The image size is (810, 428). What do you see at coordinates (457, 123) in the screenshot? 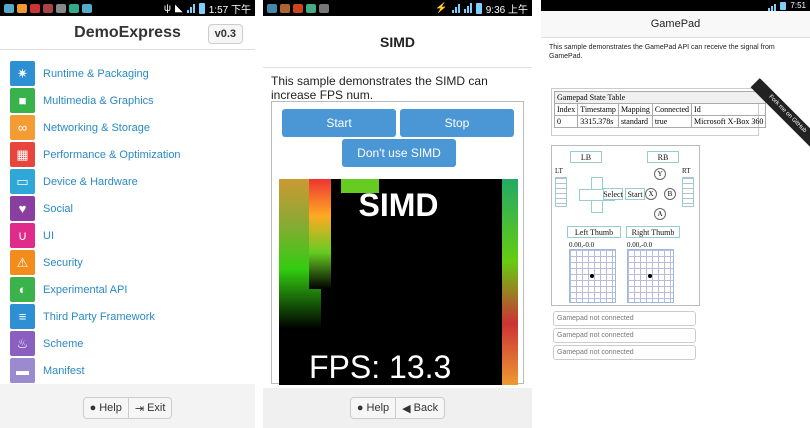
I see `stop-button: Stop` at bounding box center [457, 123].